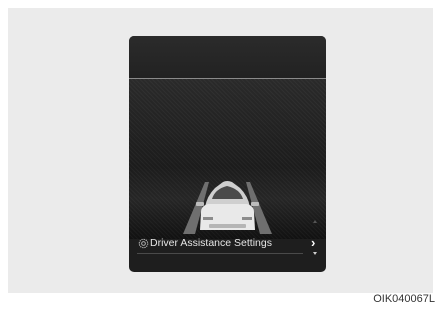 This screenshot has width=441, height=309. What do you see at coordinates (227, 207) in the screenshot?
I see `vehicle-icon` at bounding box center [227, 207].